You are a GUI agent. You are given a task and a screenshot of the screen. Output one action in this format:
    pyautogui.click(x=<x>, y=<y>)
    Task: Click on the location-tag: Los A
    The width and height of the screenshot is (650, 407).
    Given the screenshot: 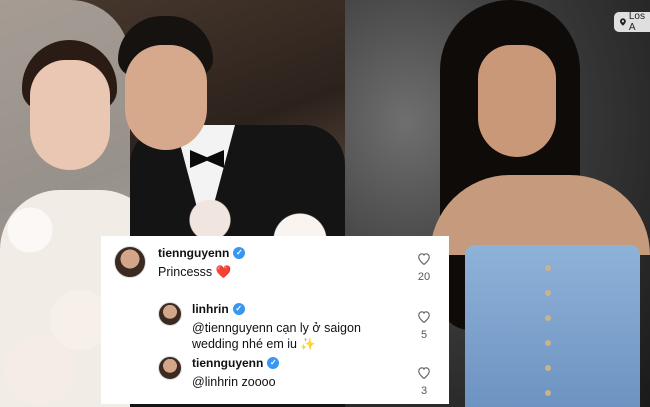 What is the action you would take?
    pyautogui.click(x=632, y=22)
    